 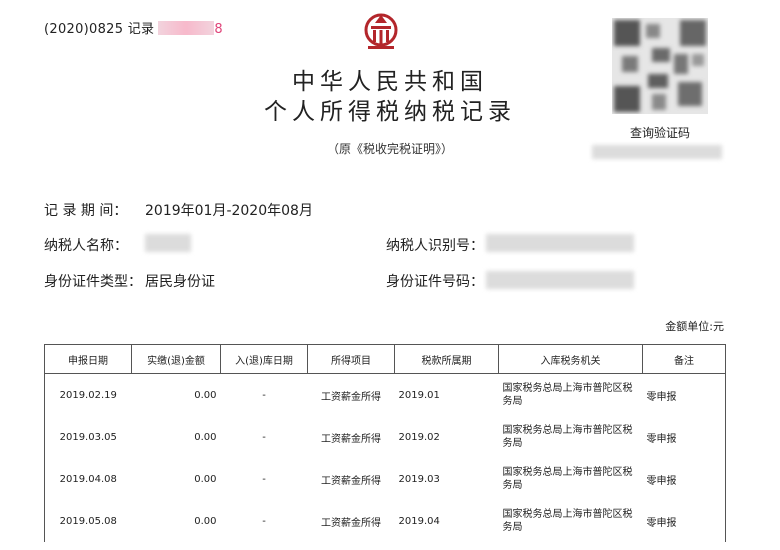 I want to click on header-tax-authority: 入库税务机关, so click(x=570, y=359).